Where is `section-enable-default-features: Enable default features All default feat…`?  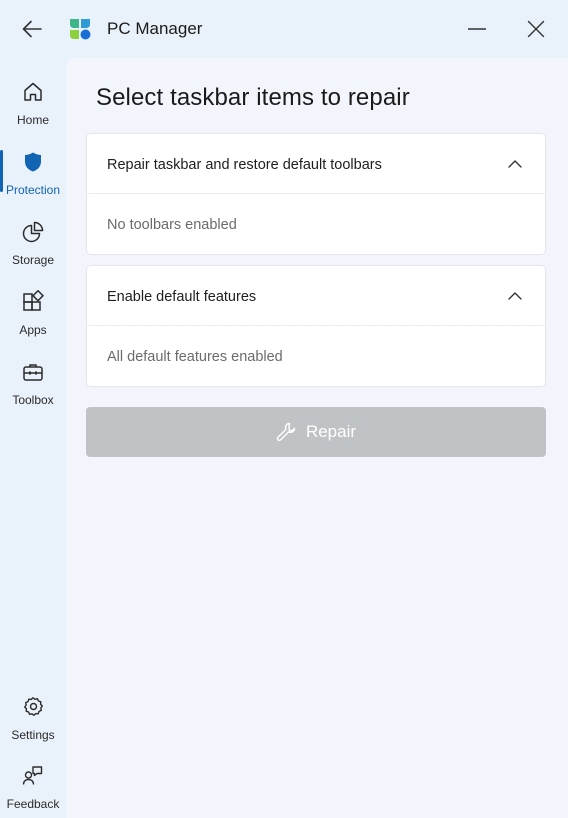
section-enable-default-features: Enable default features All default feat… is located at coordinates (316, 326).